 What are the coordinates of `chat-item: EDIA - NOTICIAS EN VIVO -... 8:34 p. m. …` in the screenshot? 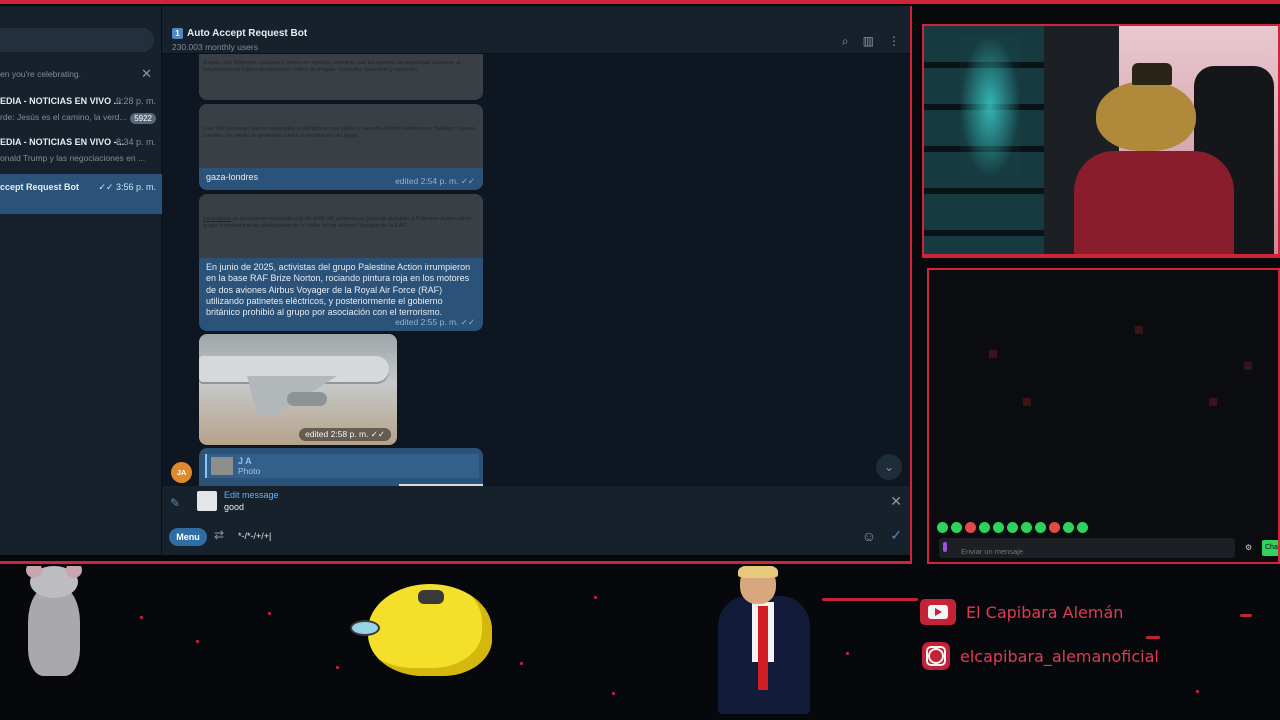 It's located at (81, 153).